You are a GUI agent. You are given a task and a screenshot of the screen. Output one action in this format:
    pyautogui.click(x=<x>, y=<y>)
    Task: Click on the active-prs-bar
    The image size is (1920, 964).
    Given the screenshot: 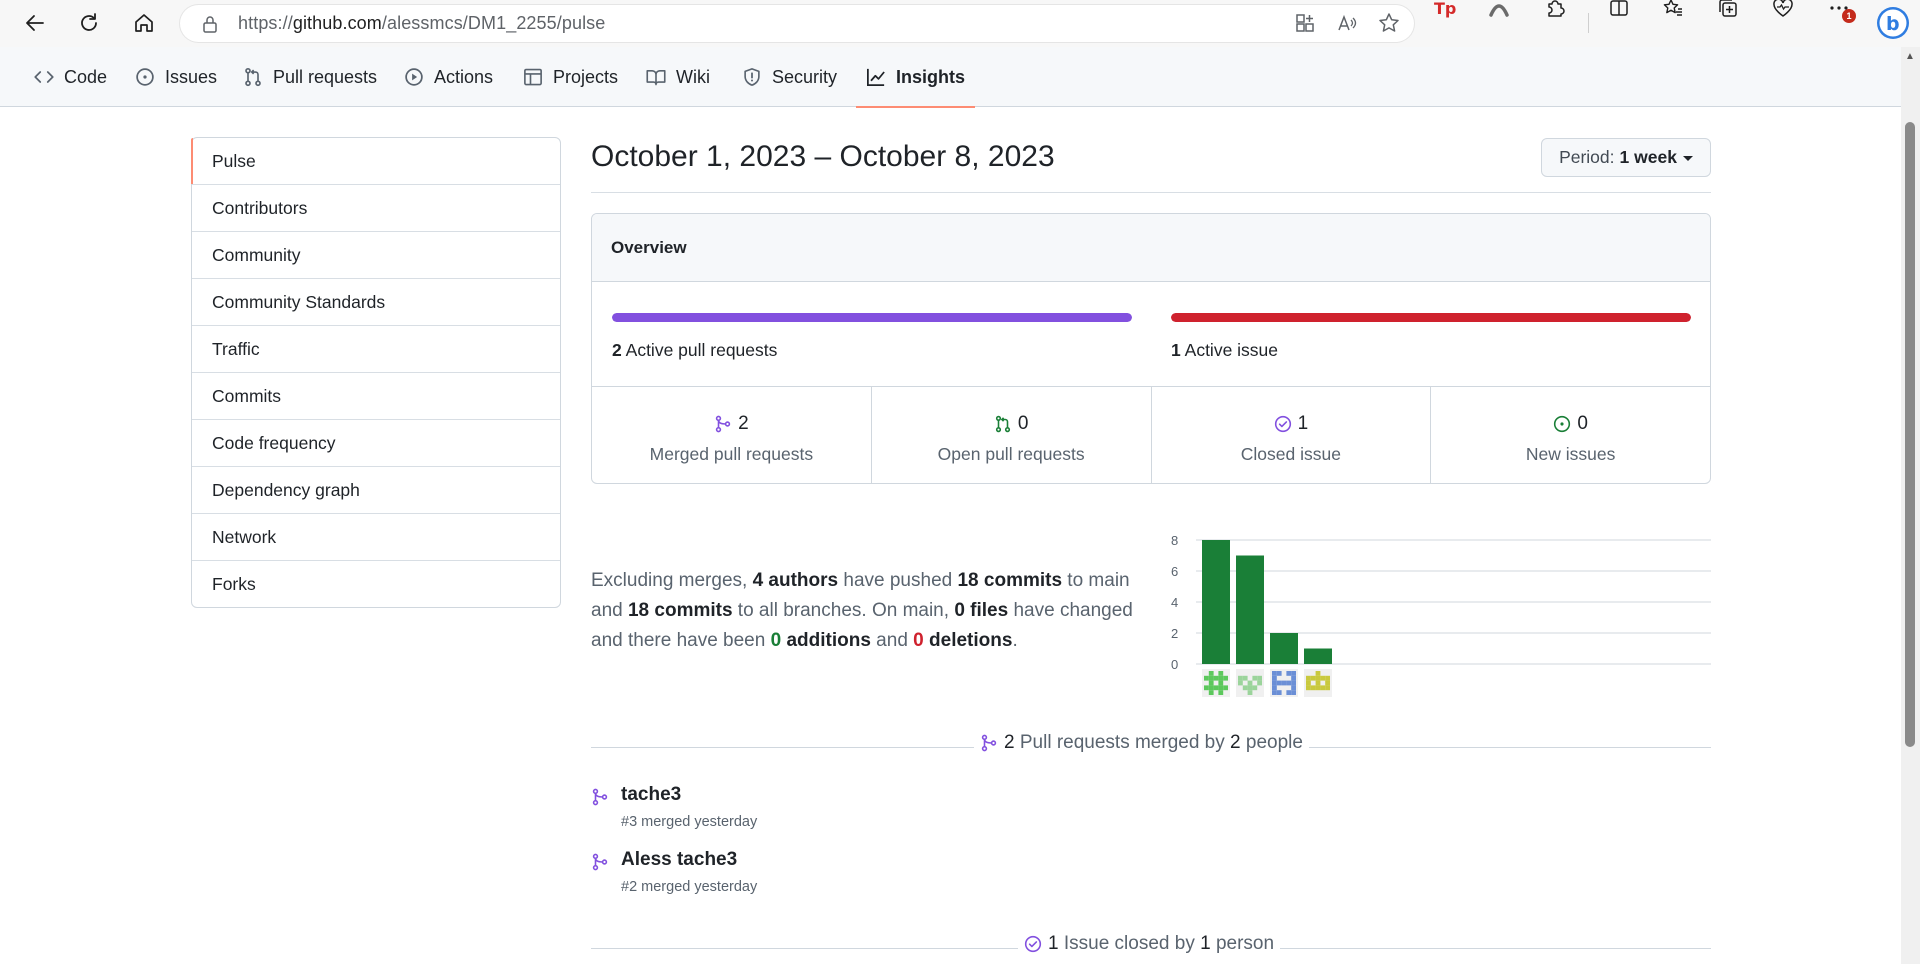 What is the action you would take?
    pyautogui.click(x=872, y=317)
    